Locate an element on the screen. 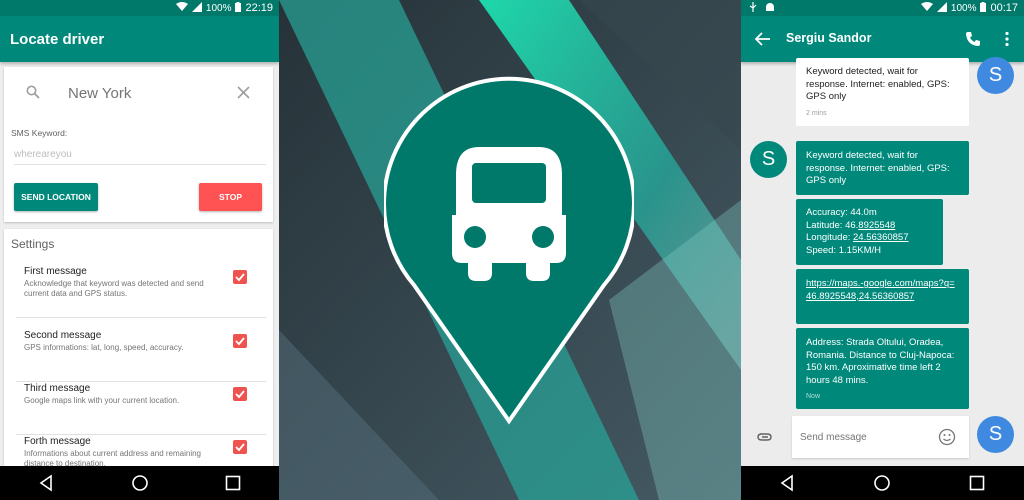  longitude-label: Longitude: is located at coordinates (830, 237).